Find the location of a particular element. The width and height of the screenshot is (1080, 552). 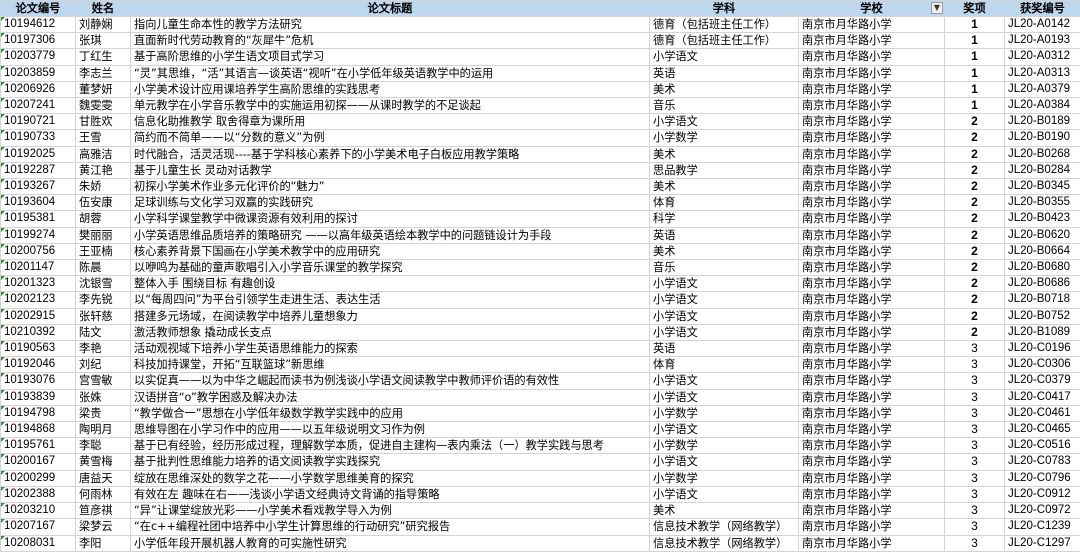

cell-award-code: JL20-C0912 is located at coordinates (1042, 494).